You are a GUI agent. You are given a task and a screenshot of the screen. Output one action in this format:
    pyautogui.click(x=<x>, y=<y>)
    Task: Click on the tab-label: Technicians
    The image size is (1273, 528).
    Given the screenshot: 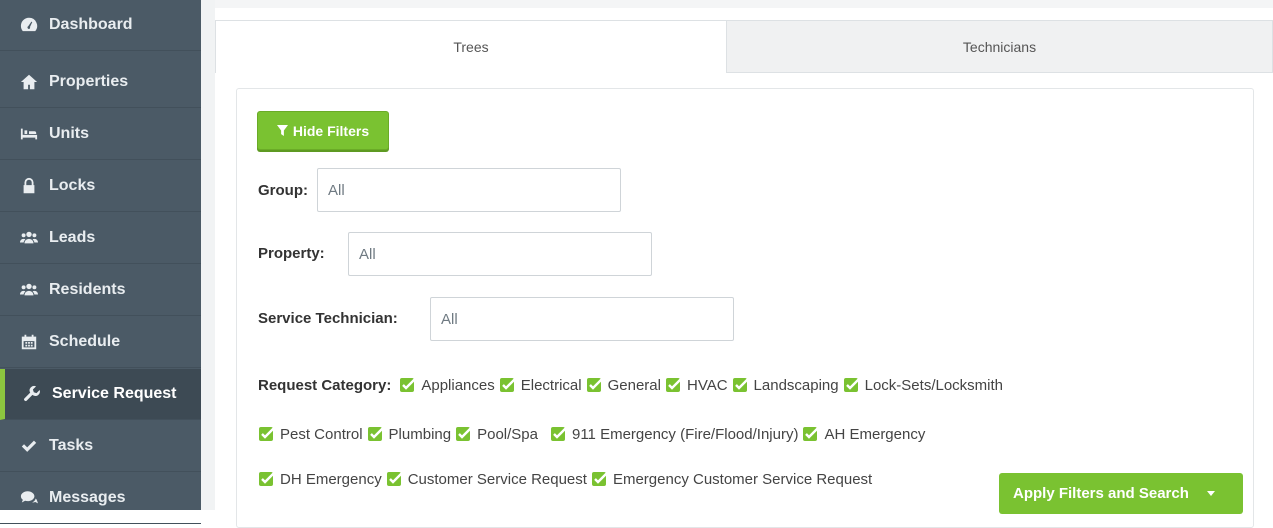 What is the action you would take?
    pyautogui.click(x=999, y=46)
    